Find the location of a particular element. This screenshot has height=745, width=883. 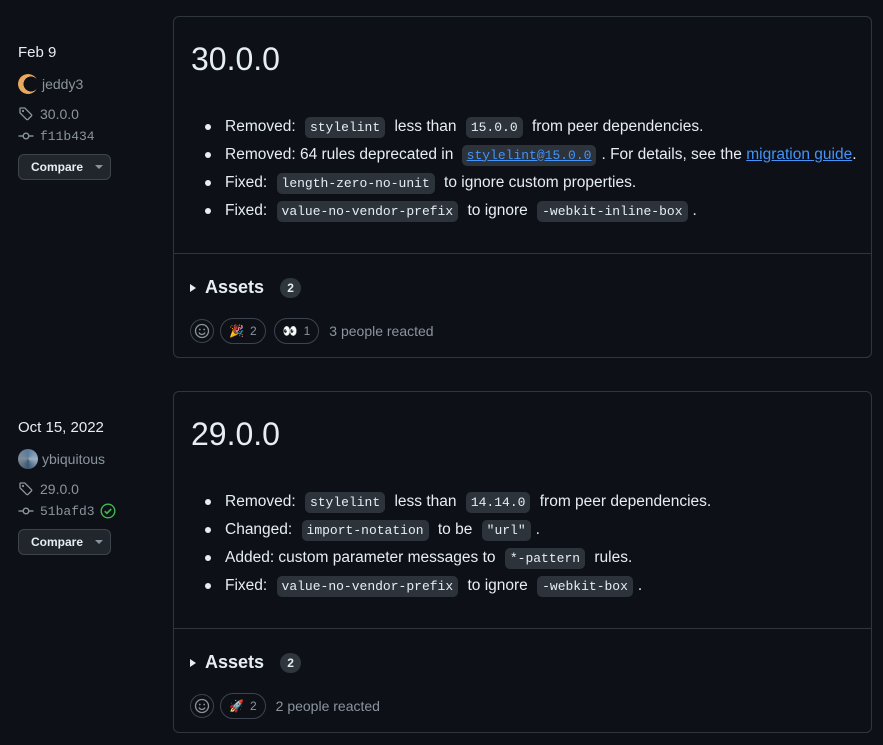

reactions-summary: 2 people reacted is located at coordinates (328, 706).